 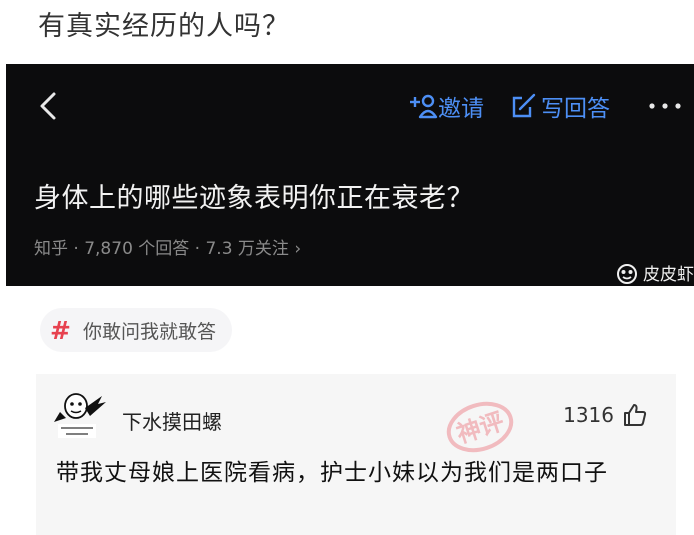 What do you see at coordinates (575, 109) in the screenshot?
I see `write-answer-label: 写回答` at bounding box center [575, 109].